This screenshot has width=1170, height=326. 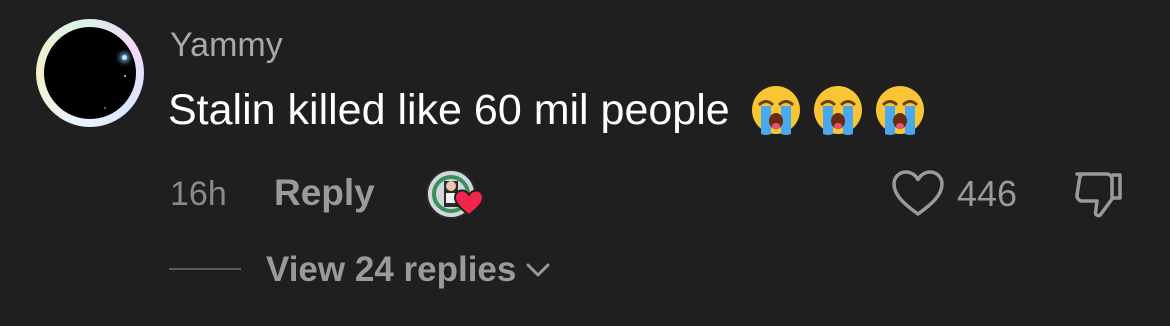 I want to click on creator-liked-badge, so click(x=456, y=195).